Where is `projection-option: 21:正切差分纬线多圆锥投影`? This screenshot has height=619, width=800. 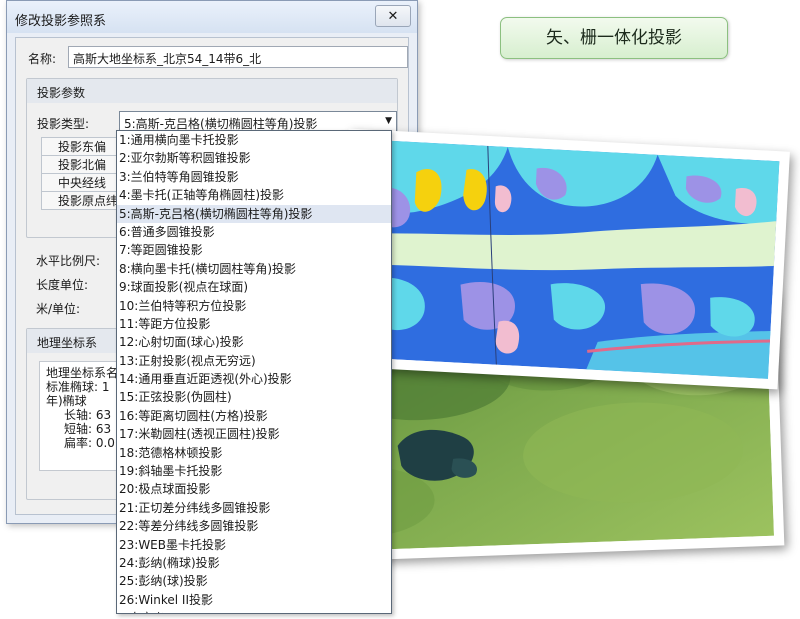
projection-option: 21:正切差分纬线多圆锥投影 is located at coordinates (254, 508).